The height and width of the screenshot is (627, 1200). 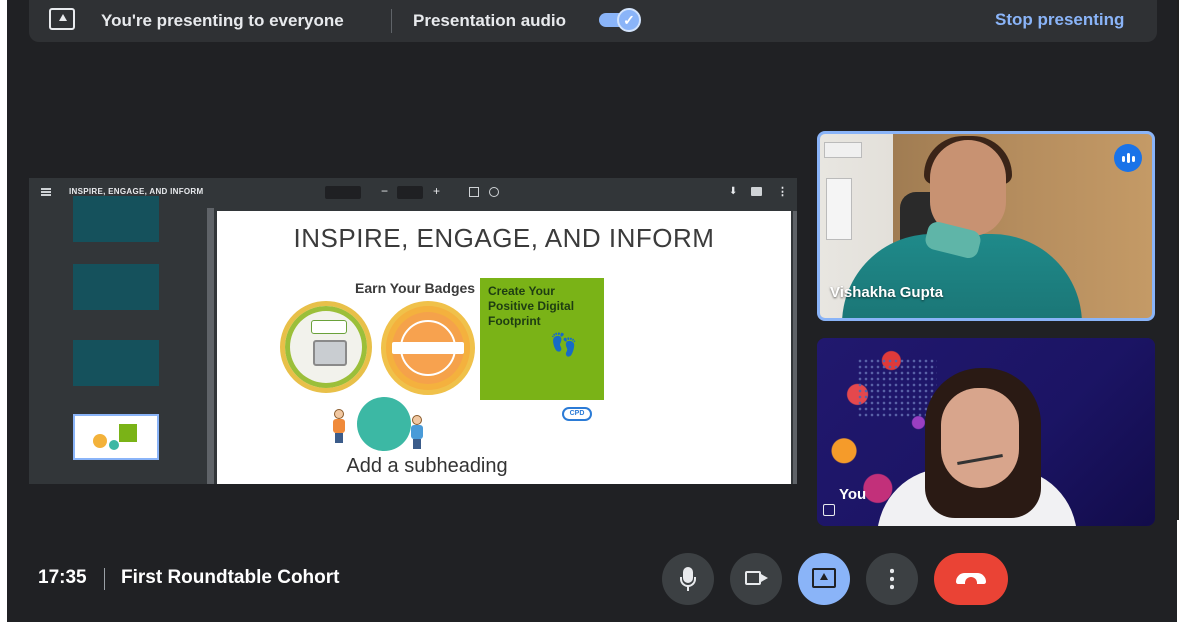 What do you see at coordinates (542, 339) in the screenshot?
I see `digital-footprint-box: Create Your Positive Digital Footprint 👣` at bounding box center [542, 339].